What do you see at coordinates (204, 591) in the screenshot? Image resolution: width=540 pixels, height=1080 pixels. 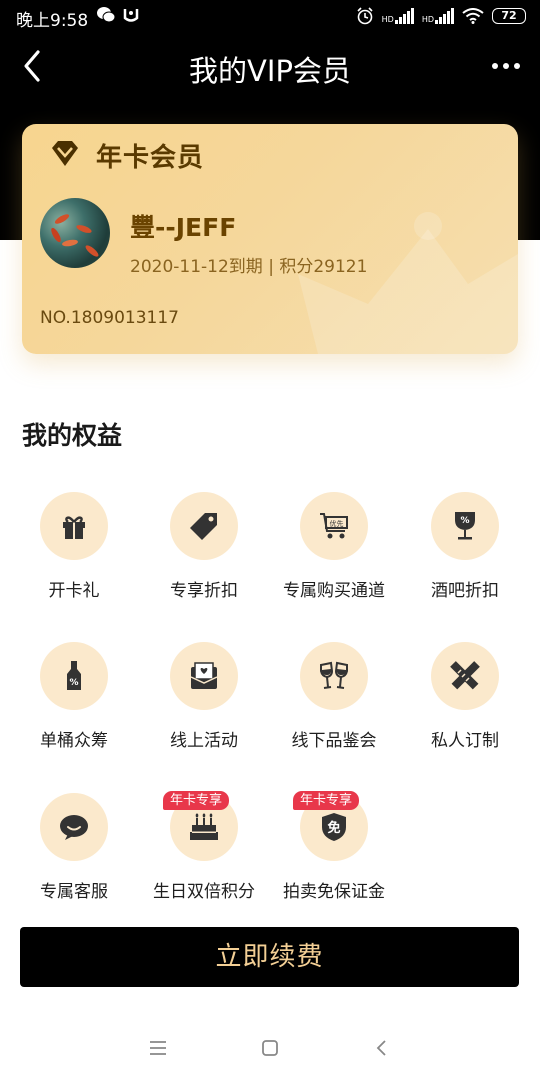 I see `benefit-label: 专享折扣` at bounding box center [204, 591].